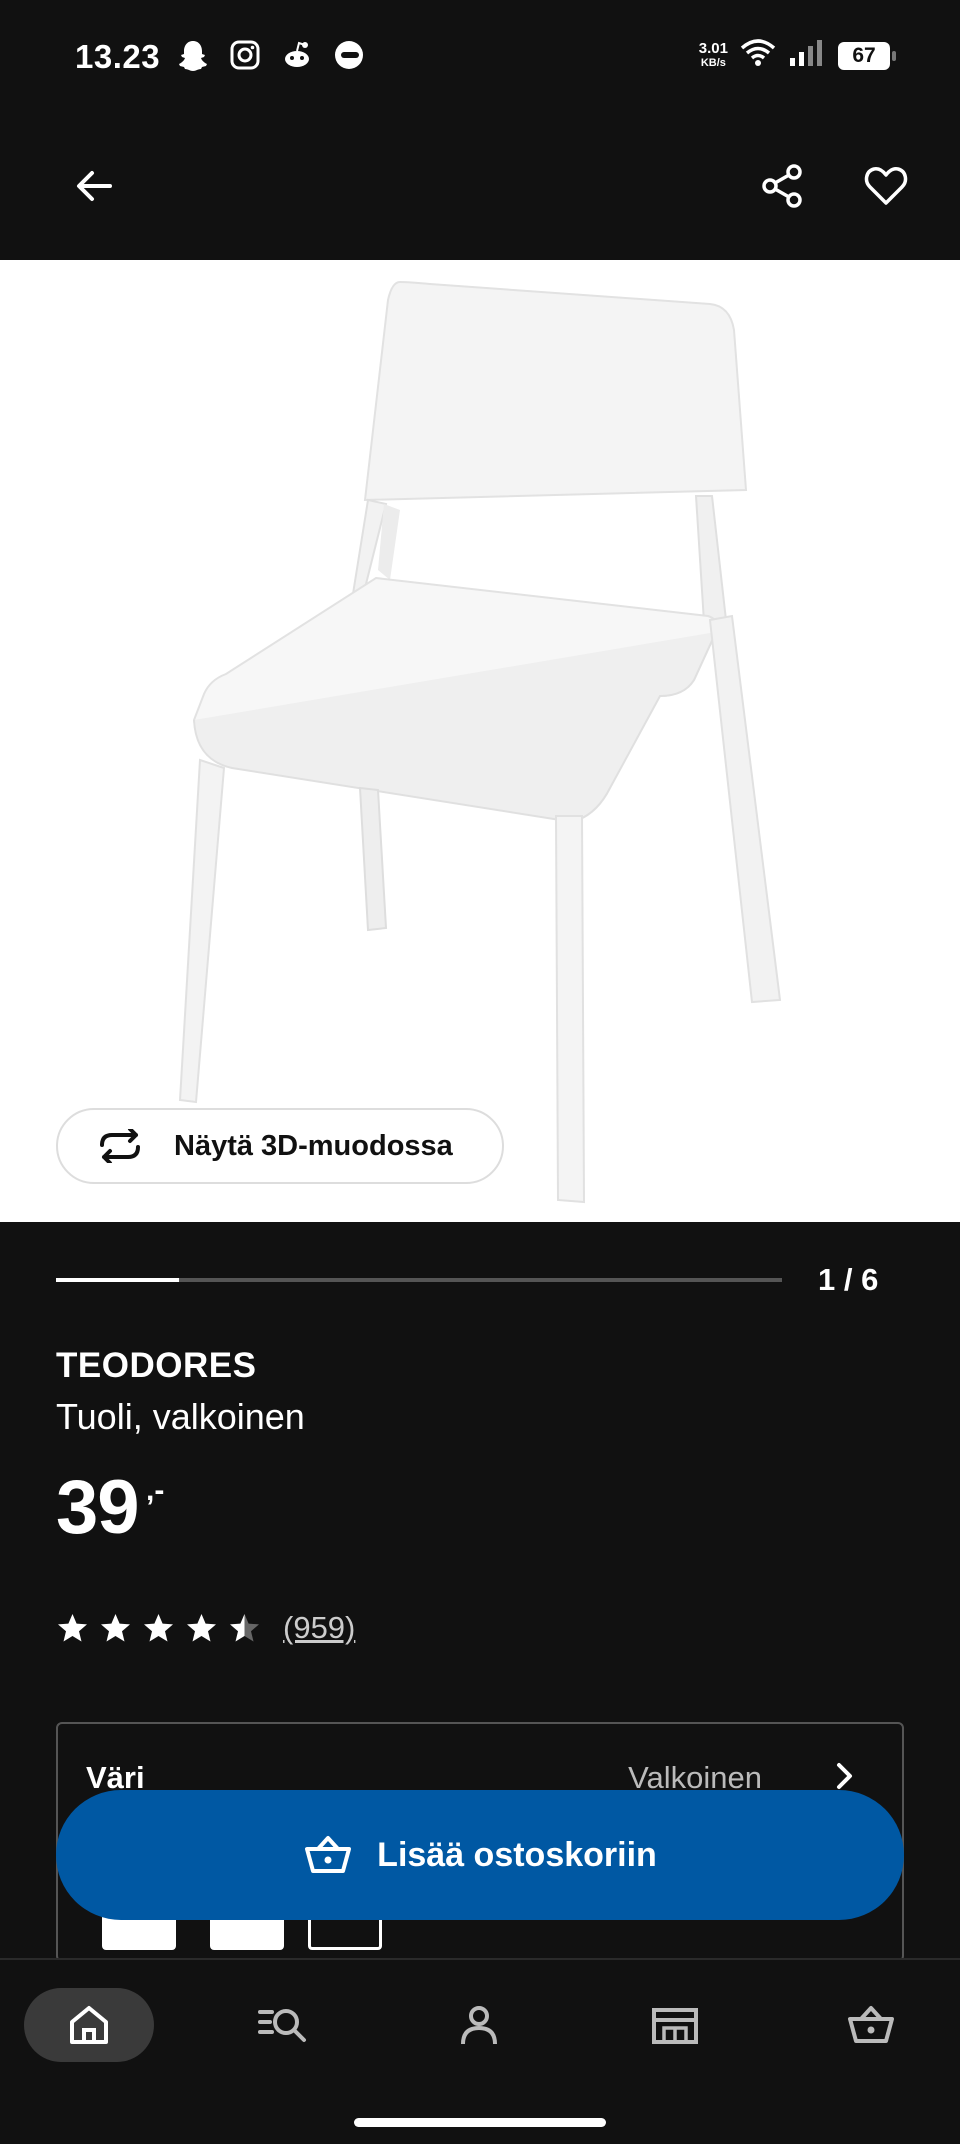 The height and width of the screenshot is (2144, 960). What do you see at coordinates (271, 55) in the screenshot?
I see `status-app-icons` at bounding box center [271, 55].